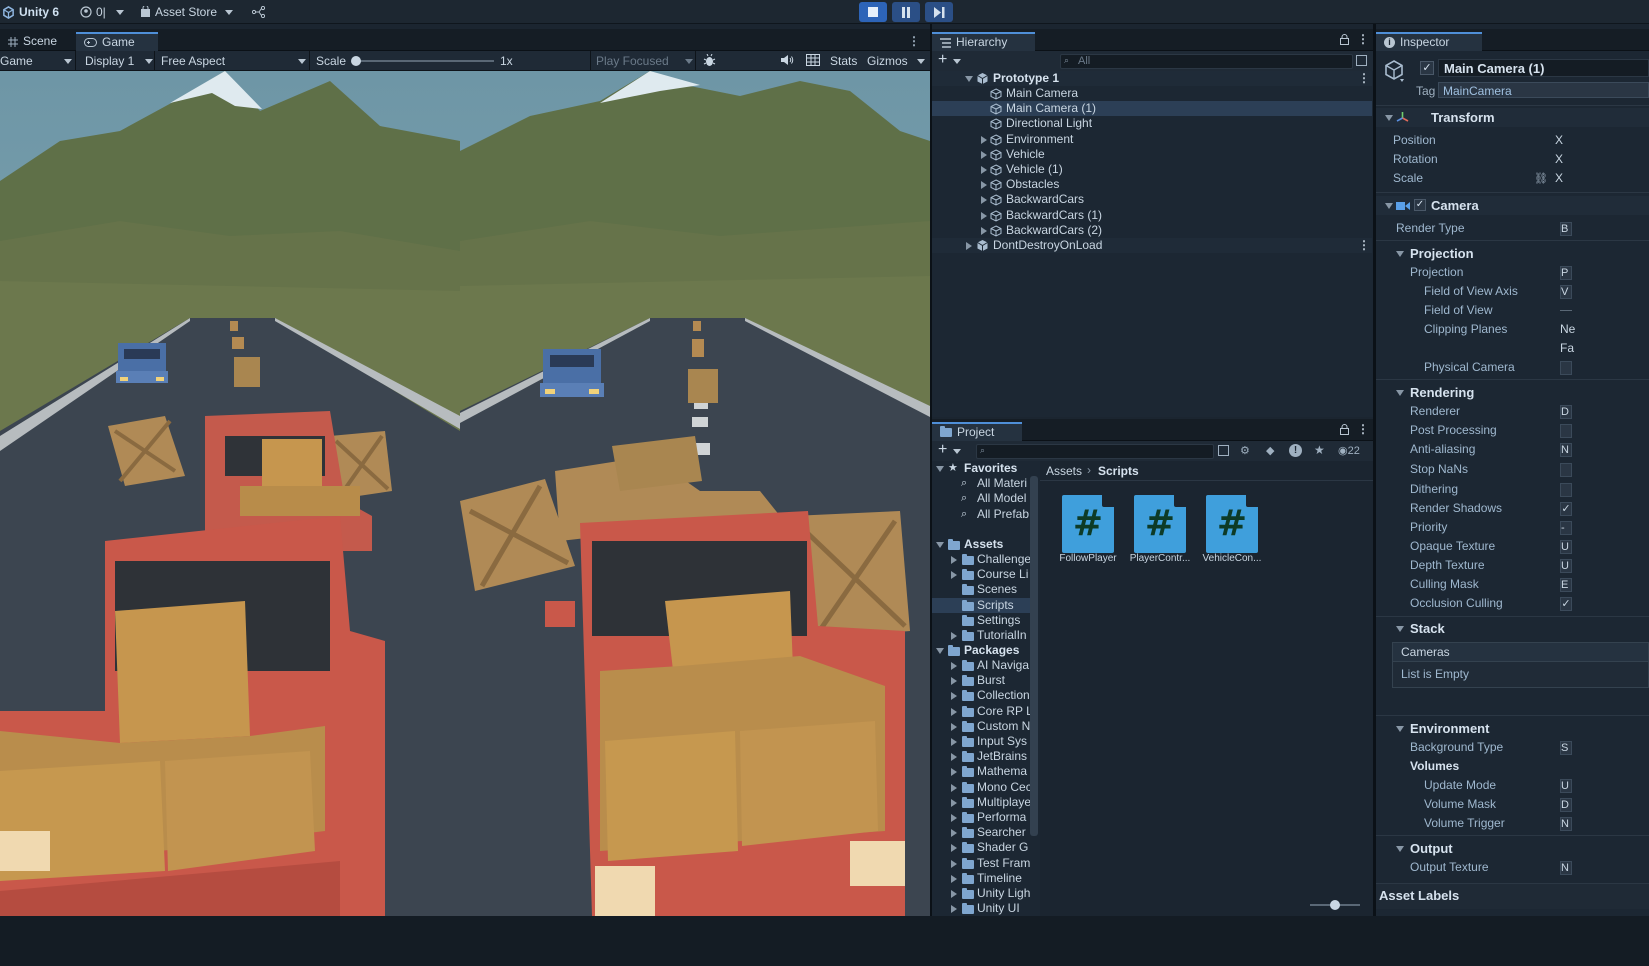  What do you see at coordinates (425, 61) in the screenshot?
I see `scale-slider-track` at bounding box center [425, 61].